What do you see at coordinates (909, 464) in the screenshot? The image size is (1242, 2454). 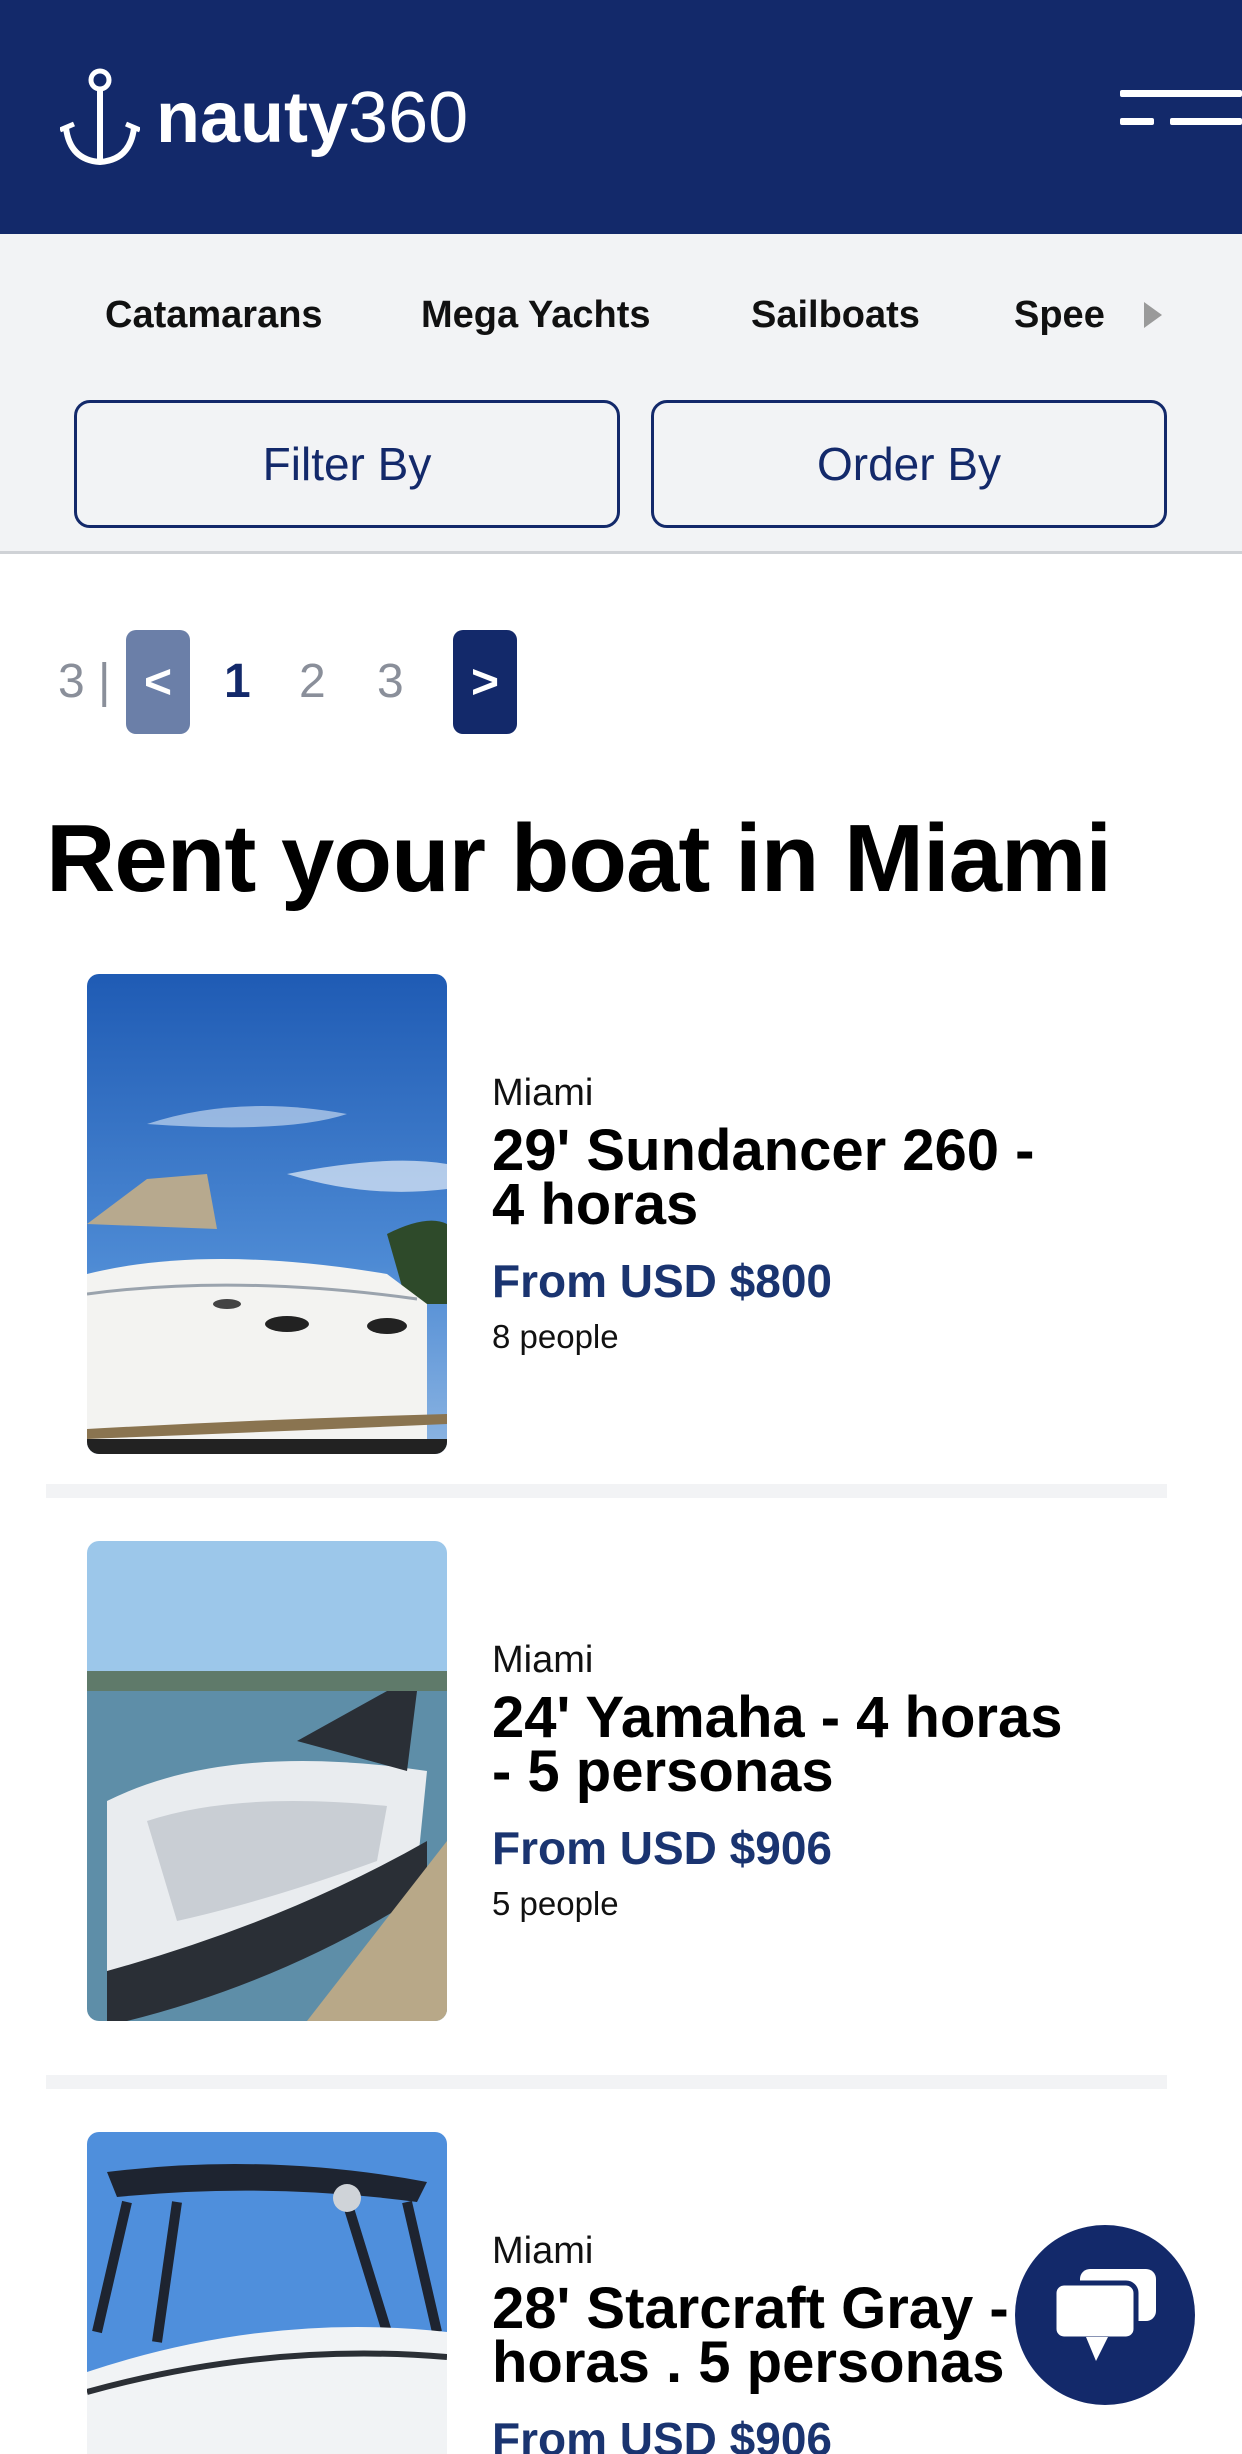 I see `order-by-button: Order By` at bounding box center [909, 464].